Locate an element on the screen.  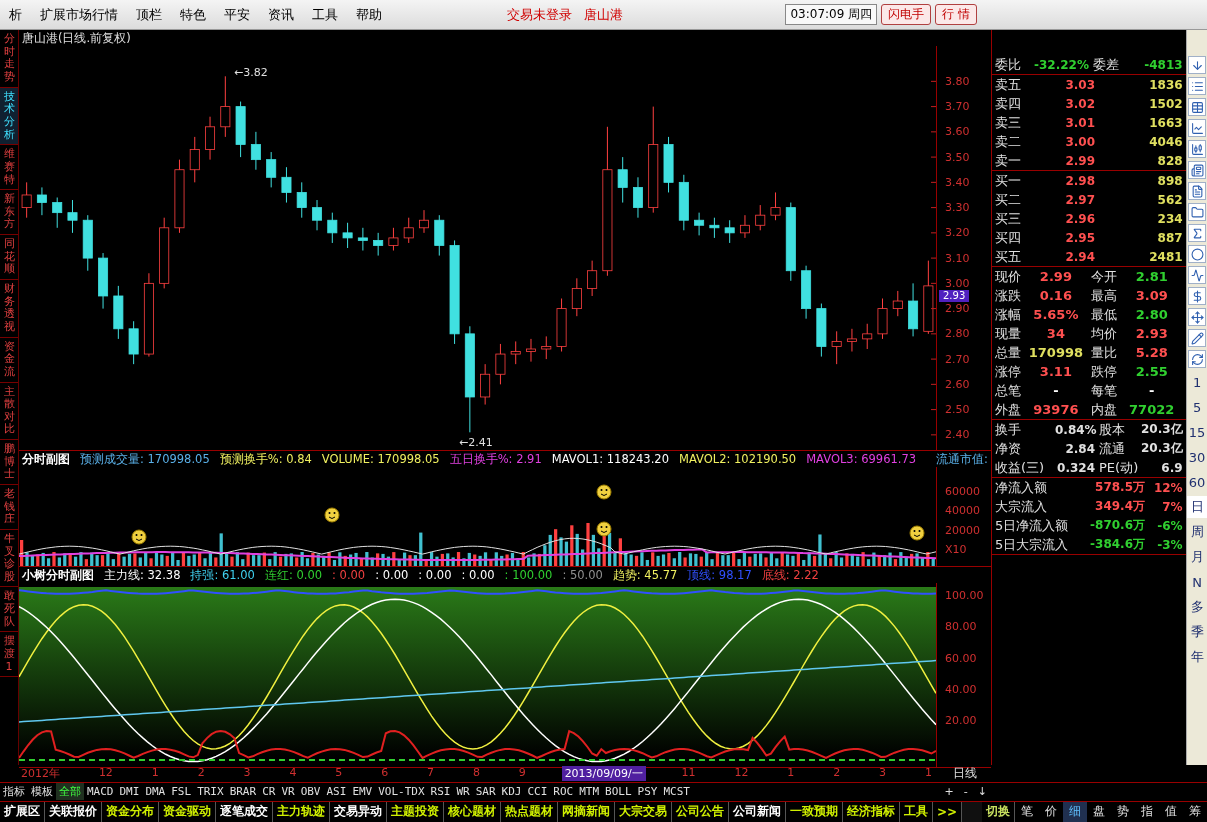
period-button: 30 is located at coordinates (1196, 457).